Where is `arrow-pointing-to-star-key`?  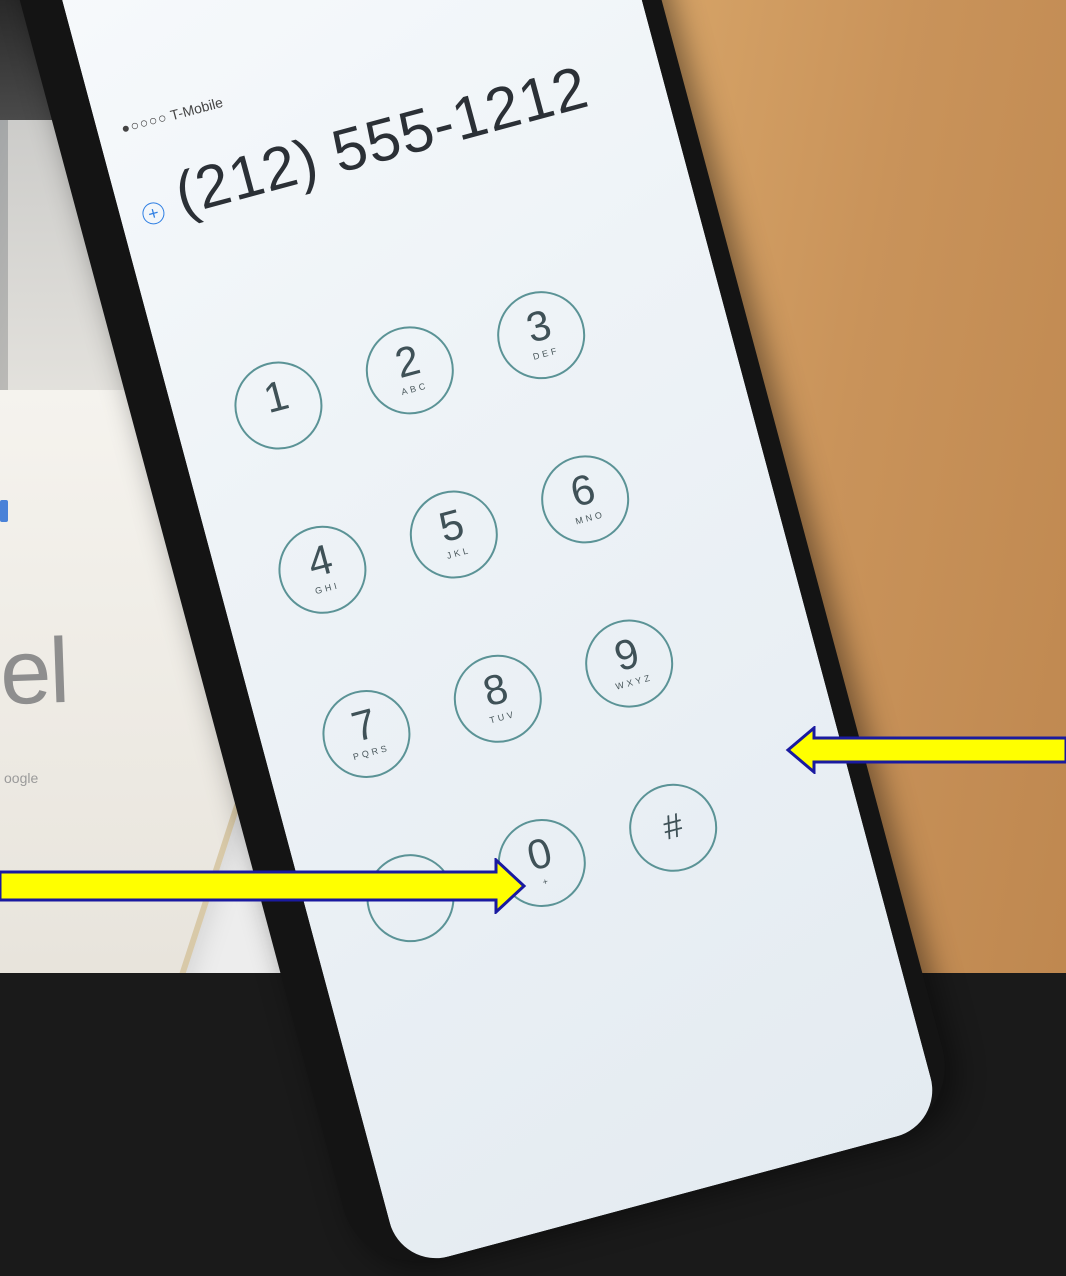 arrow-pointing-to-star-key is located at coordinates (263, 886).